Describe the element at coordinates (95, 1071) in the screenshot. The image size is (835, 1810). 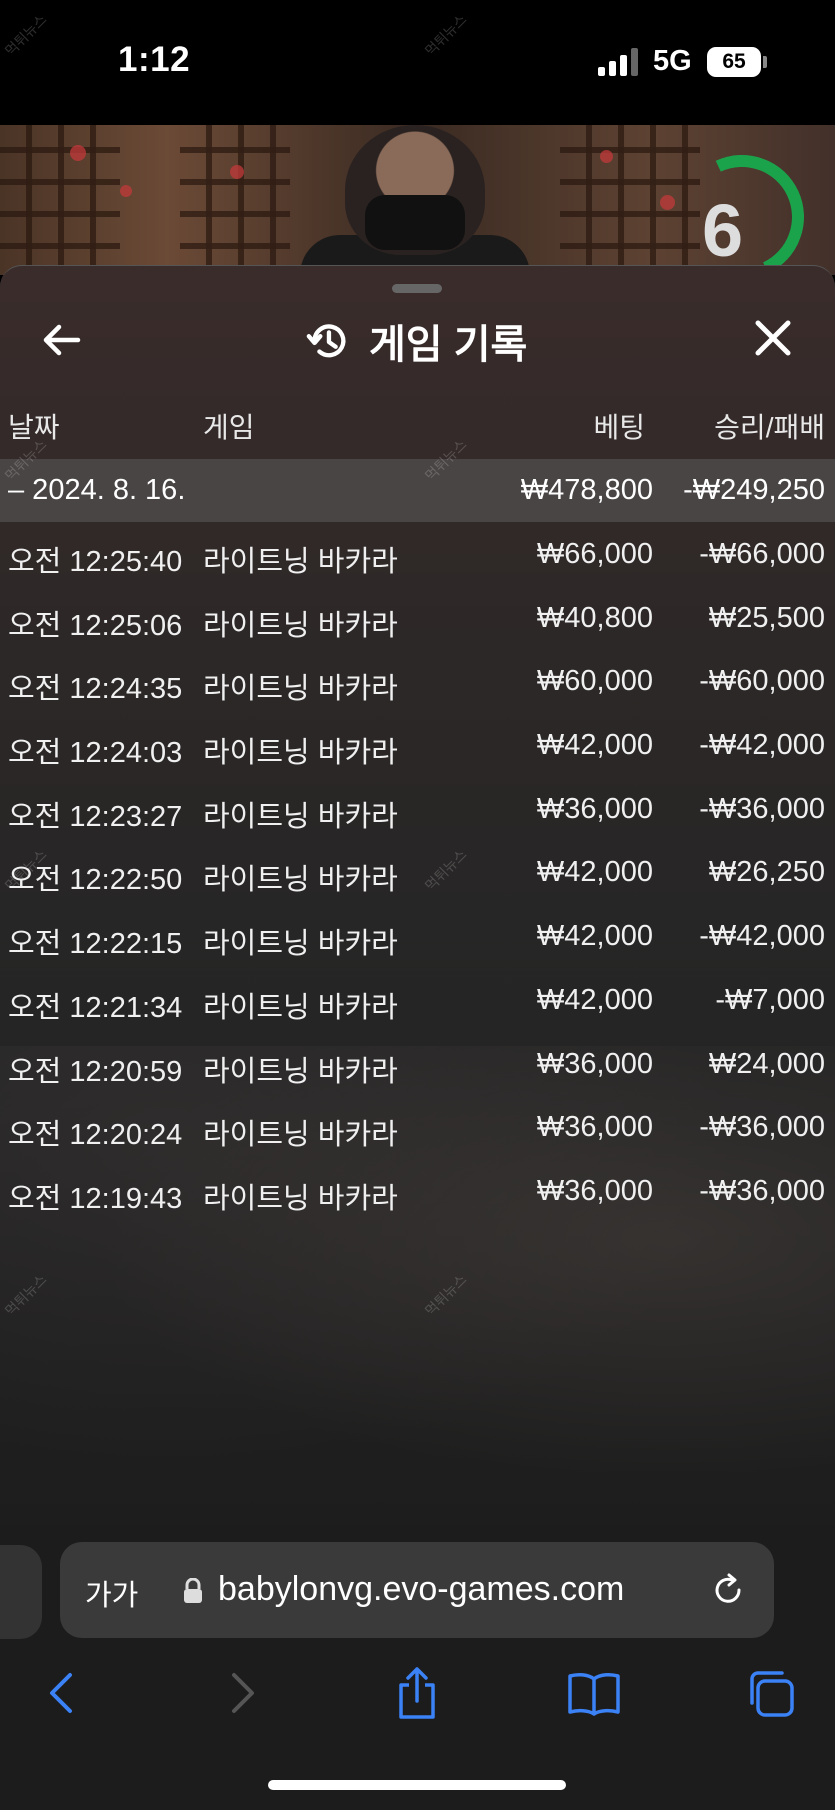
I see `row-time: 오전 12:20:59` at that location.